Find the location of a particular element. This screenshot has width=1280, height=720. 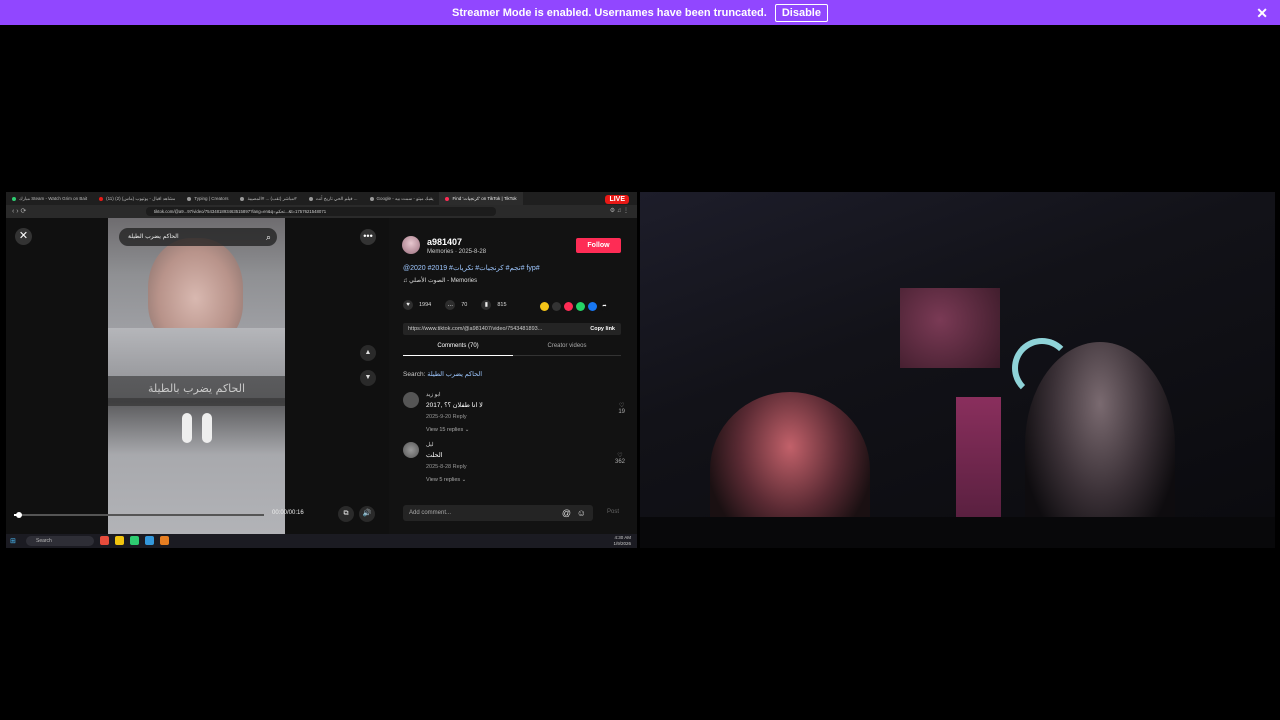

progress-handle is located at coordinates (19, 515).